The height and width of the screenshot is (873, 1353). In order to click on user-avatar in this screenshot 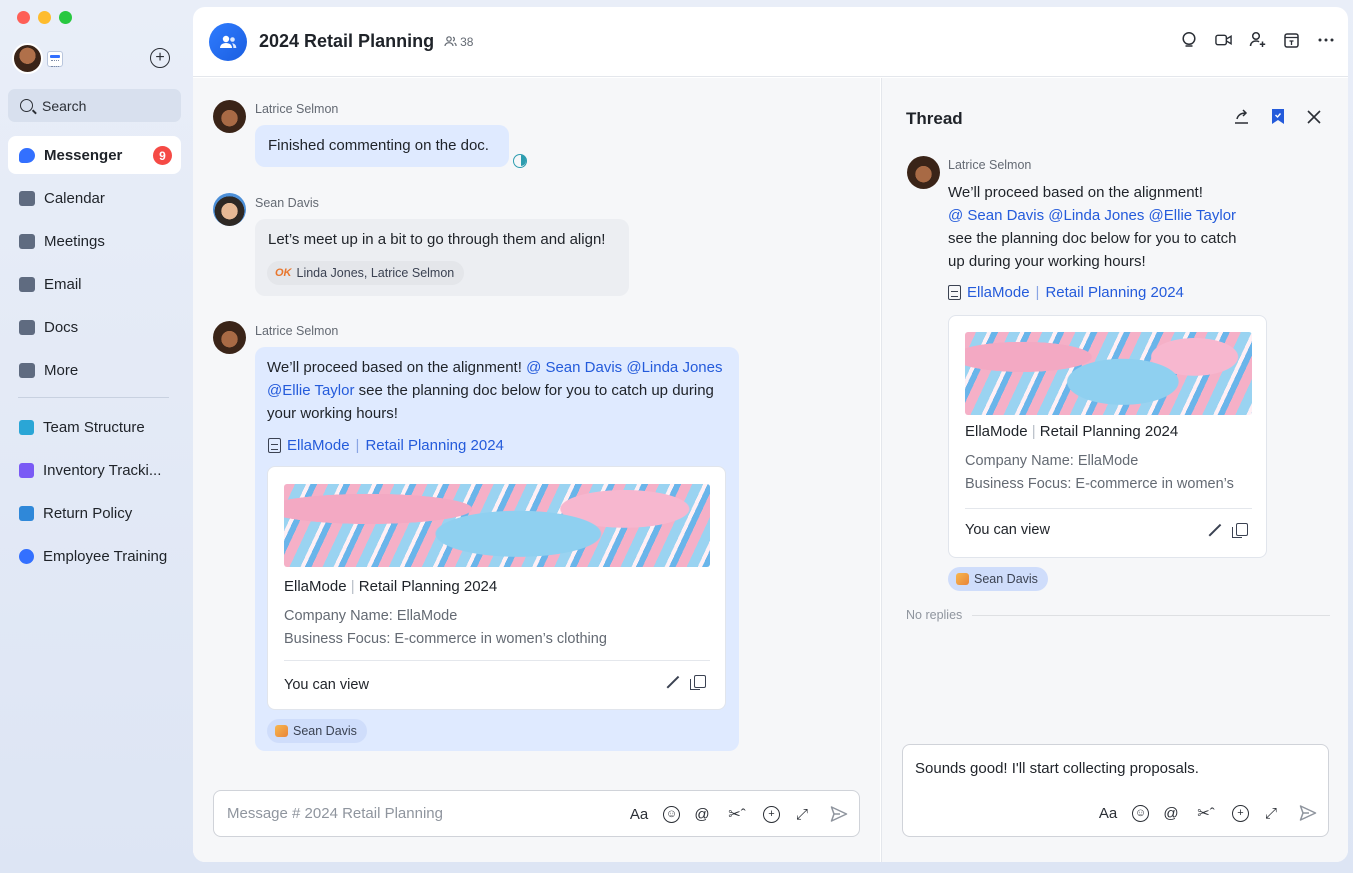, I will do `click(27, 58)`.